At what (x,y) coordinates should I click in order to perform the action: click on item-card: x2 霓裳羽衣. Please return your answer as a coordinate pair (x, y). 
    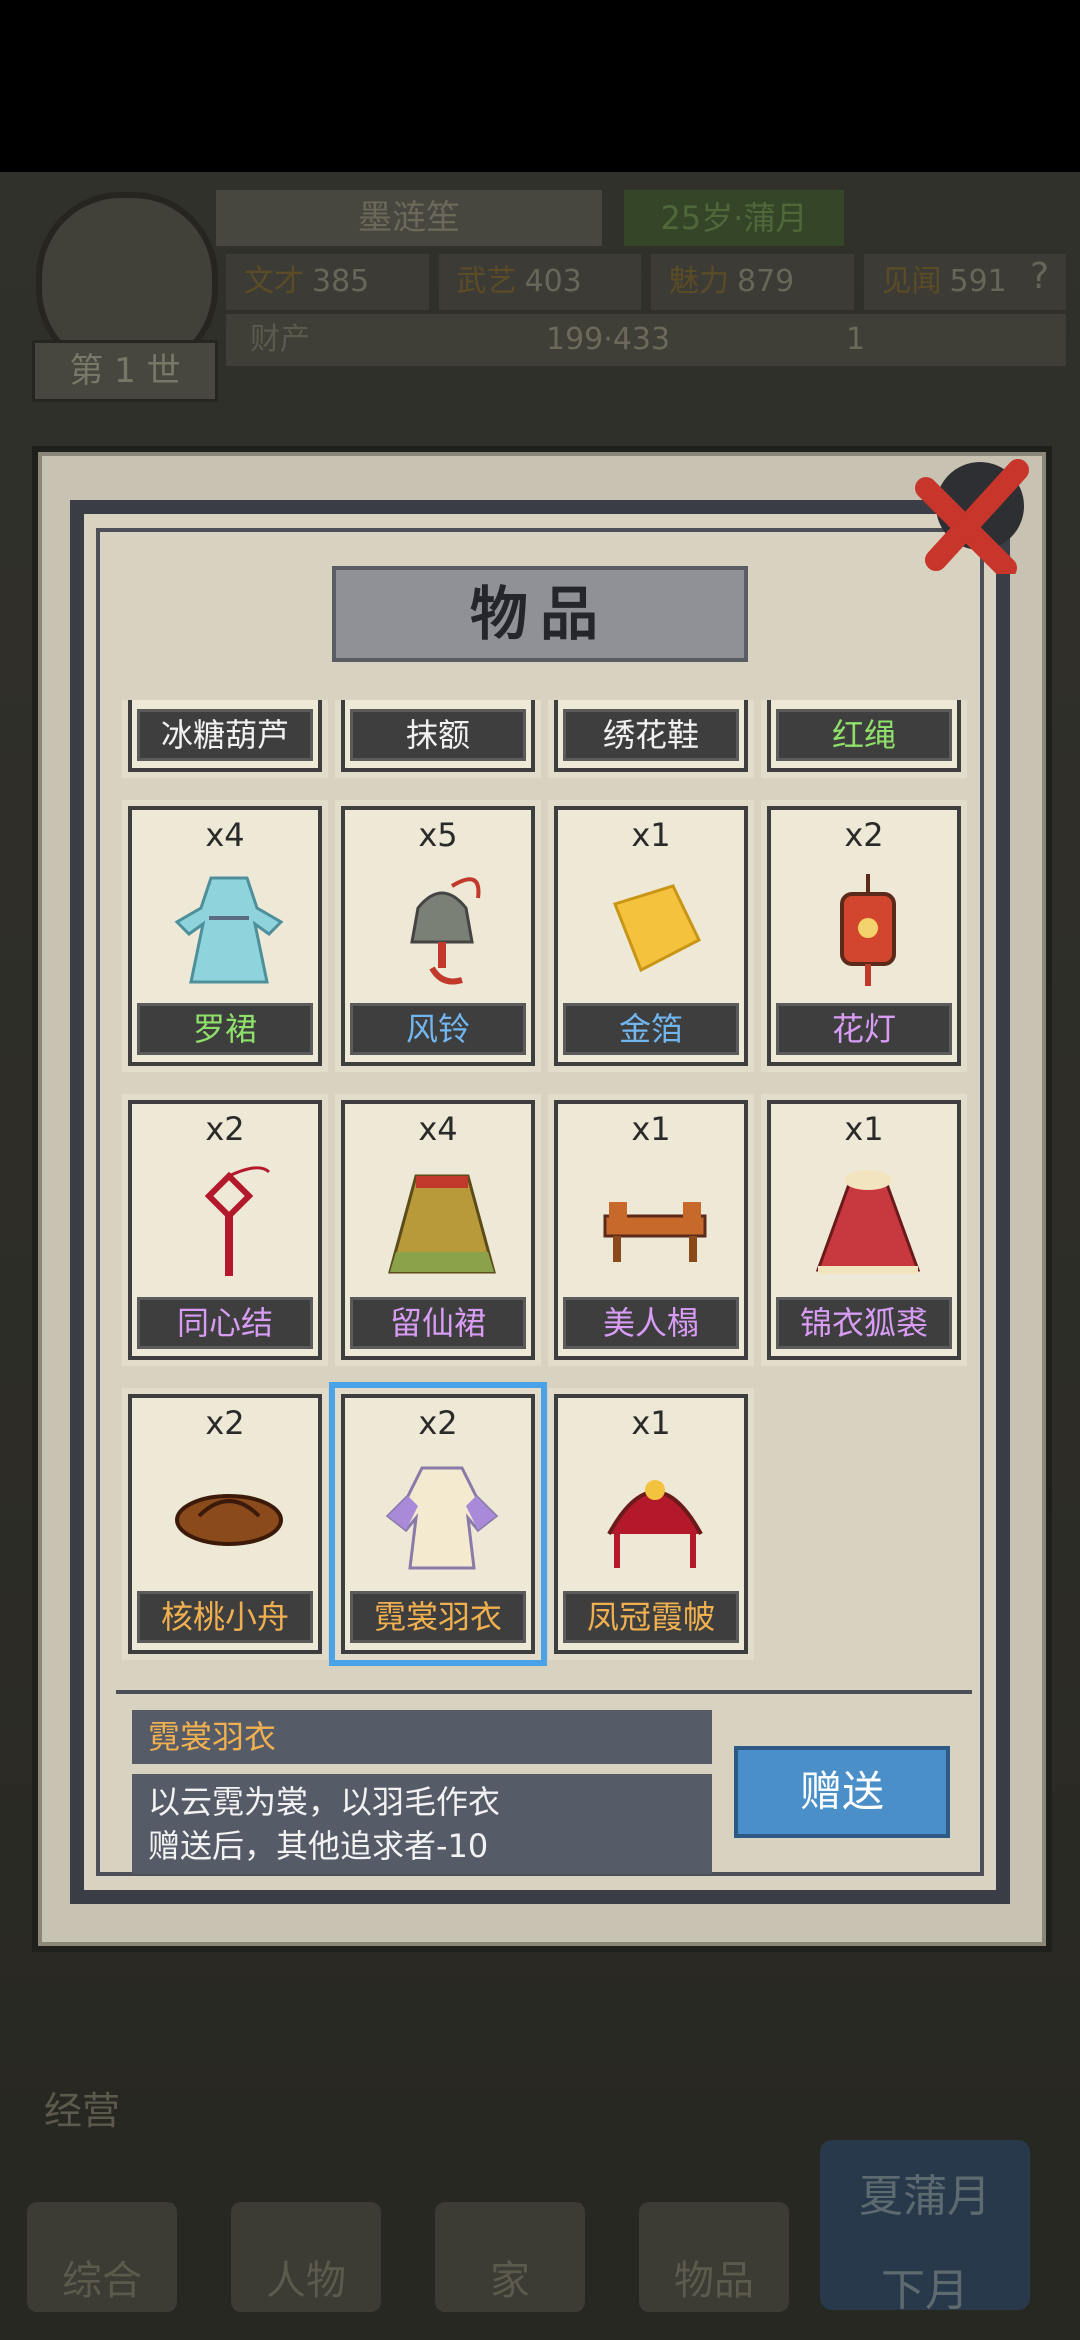
    Looking at the image, I should click on (438, 1524).